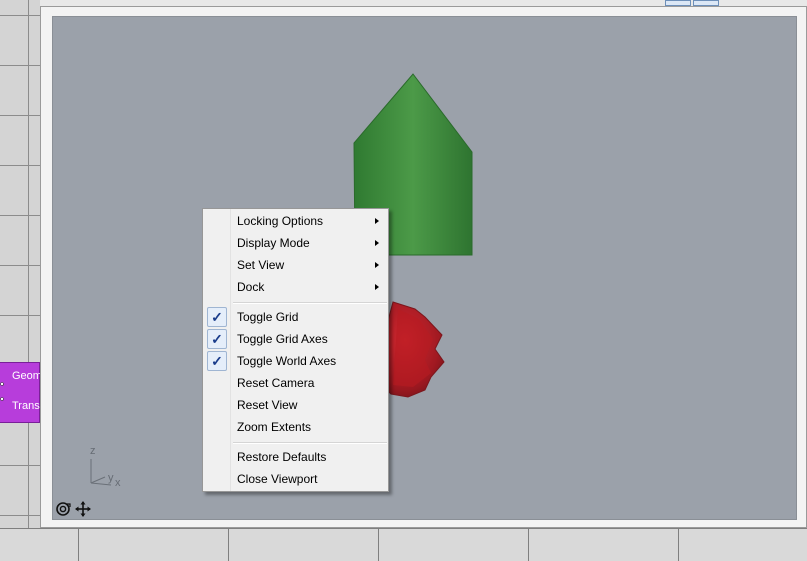 The image size is (807, 561). I want to click on menu-item-label: Close Viewport, so click(277, 479).